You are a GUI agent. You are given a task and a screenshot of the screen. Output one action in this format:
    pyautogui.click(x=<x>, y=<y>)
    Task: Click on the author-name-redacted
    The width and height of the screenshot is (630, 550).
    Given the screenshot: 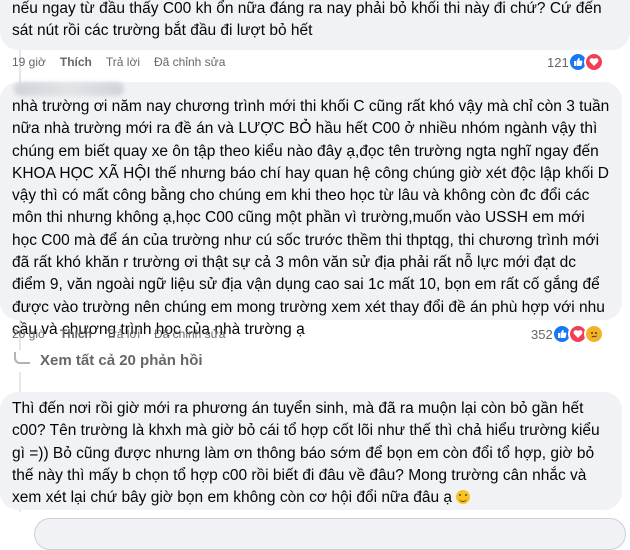 What is the action you would take?
    pyautogui.click(x=69, y=89)
    